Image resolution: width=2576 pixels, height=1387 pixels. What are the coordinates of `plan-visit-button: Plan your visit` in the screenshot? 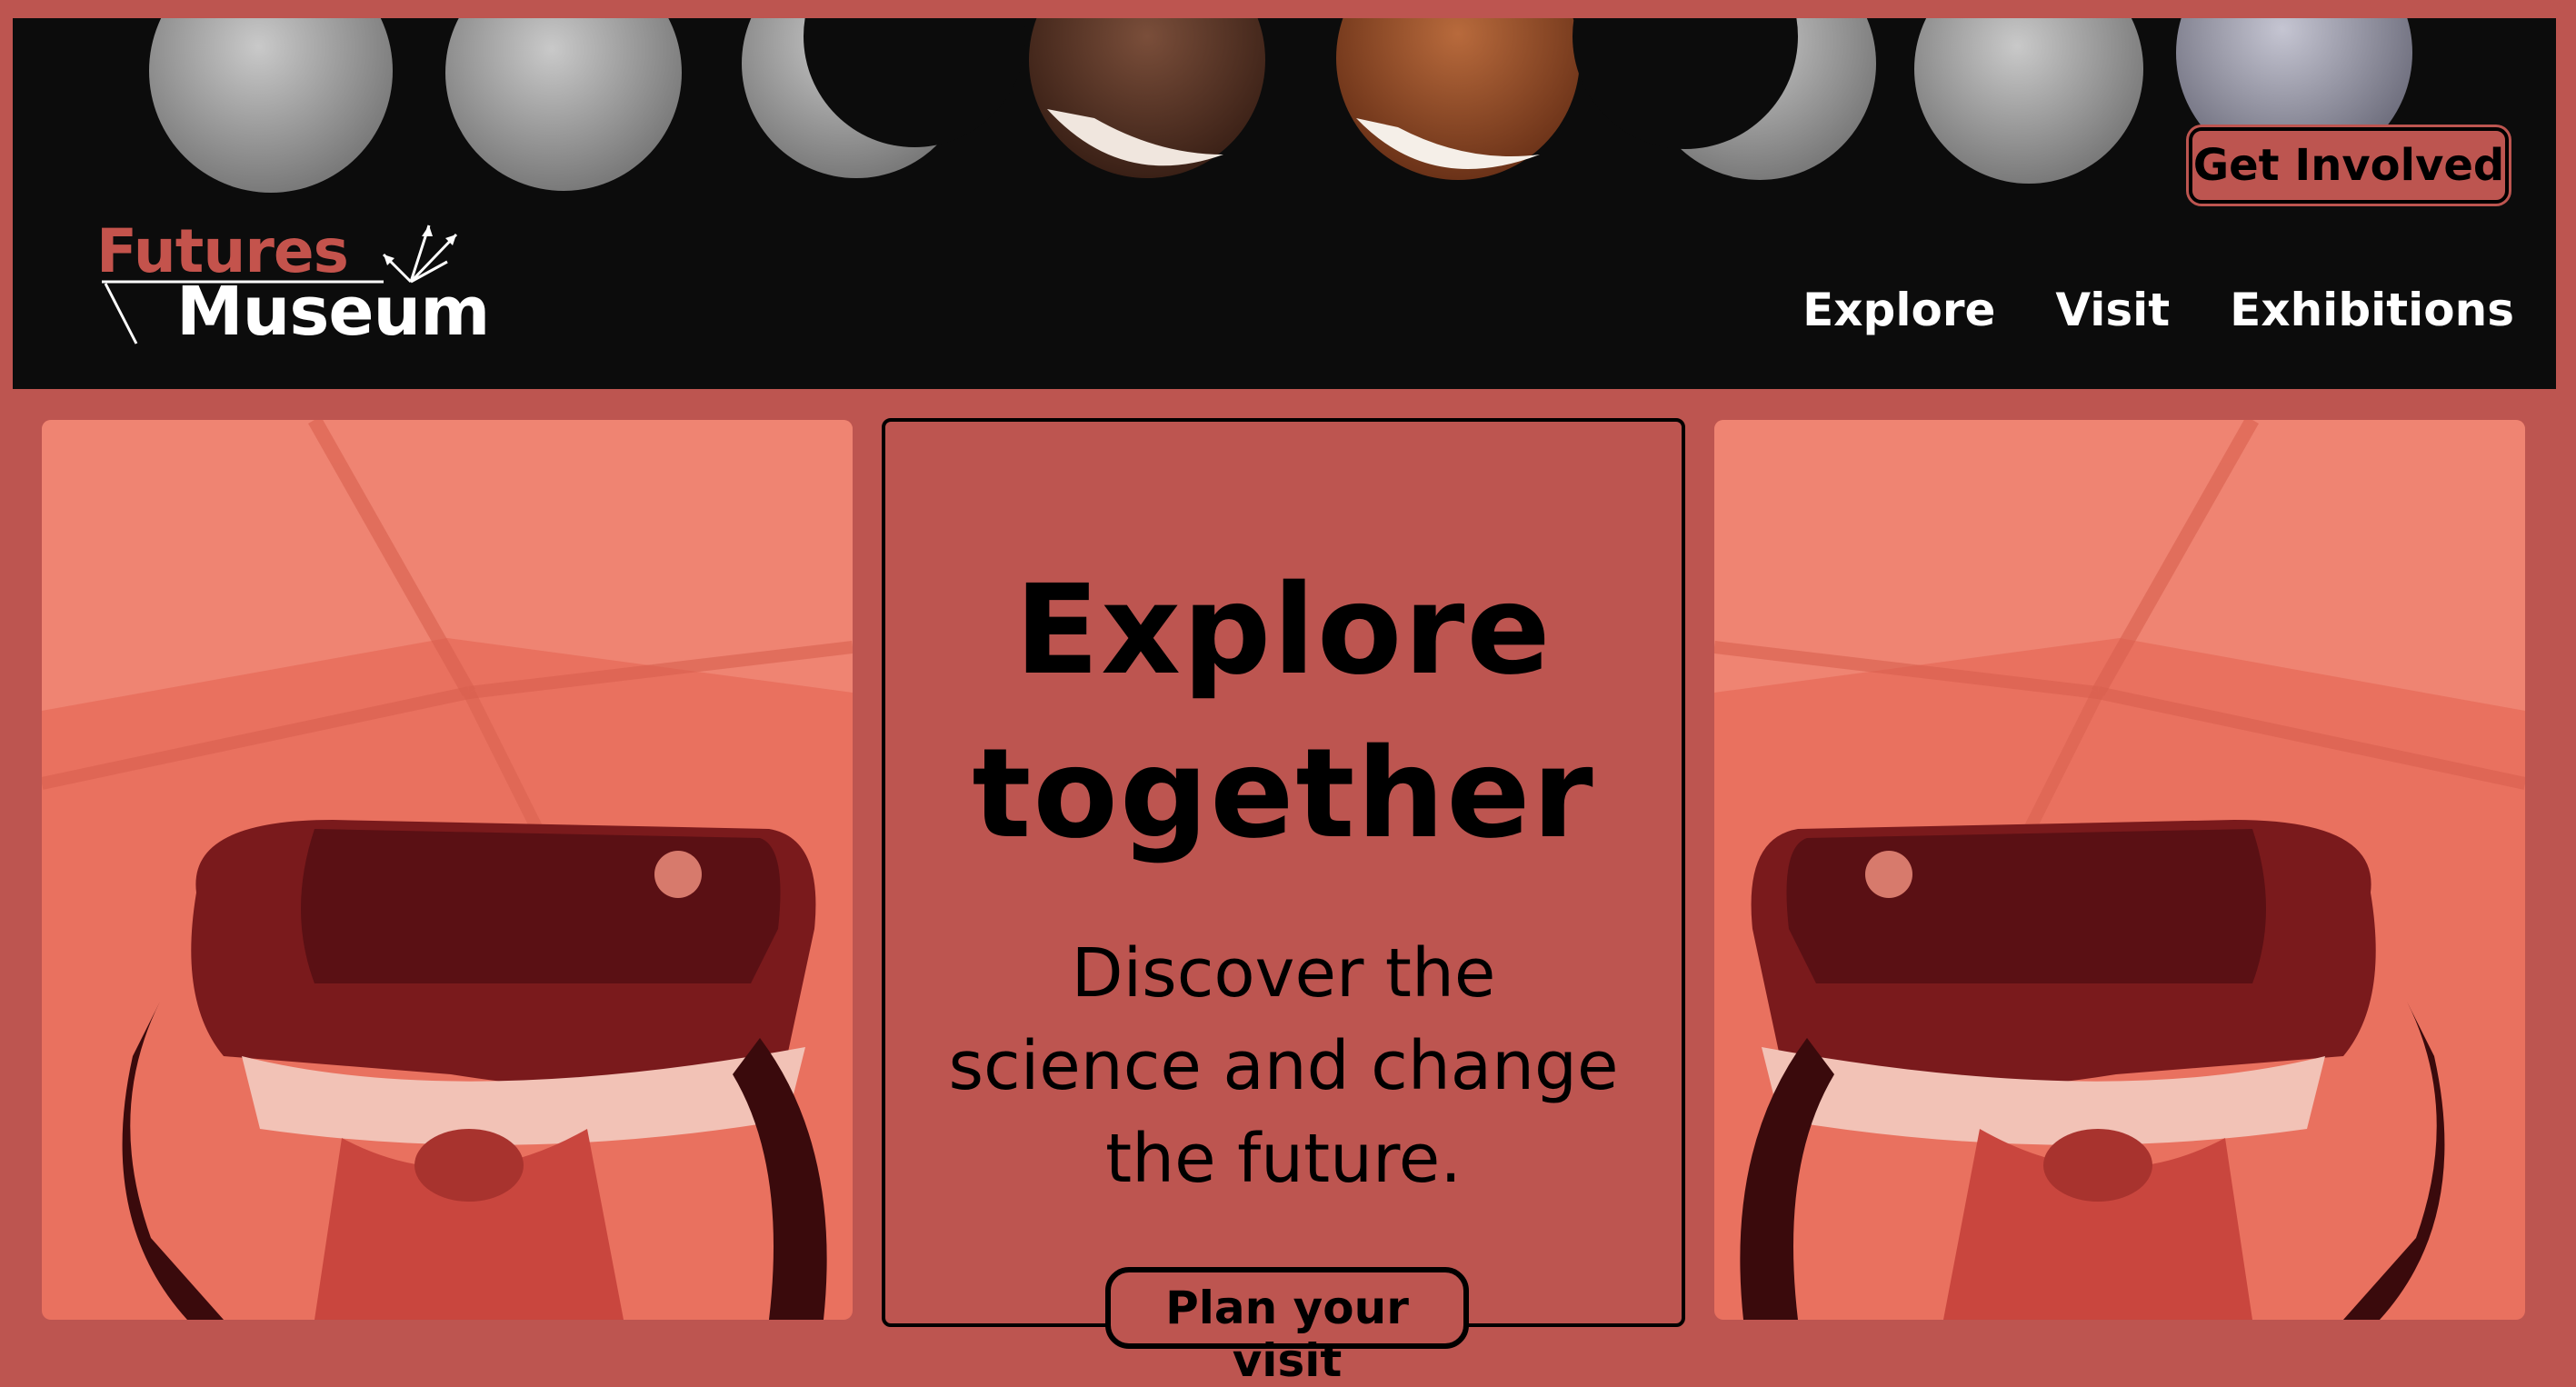 It's located at (1287, 1327).